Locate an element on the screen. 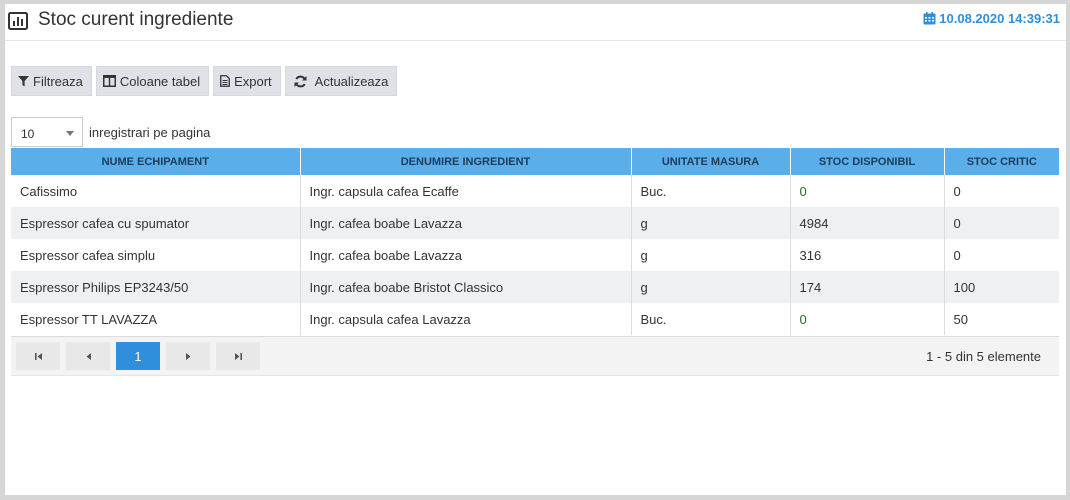  pagination-info: 1 - 5 din 5 elemente is located at coordinates (983, 356).